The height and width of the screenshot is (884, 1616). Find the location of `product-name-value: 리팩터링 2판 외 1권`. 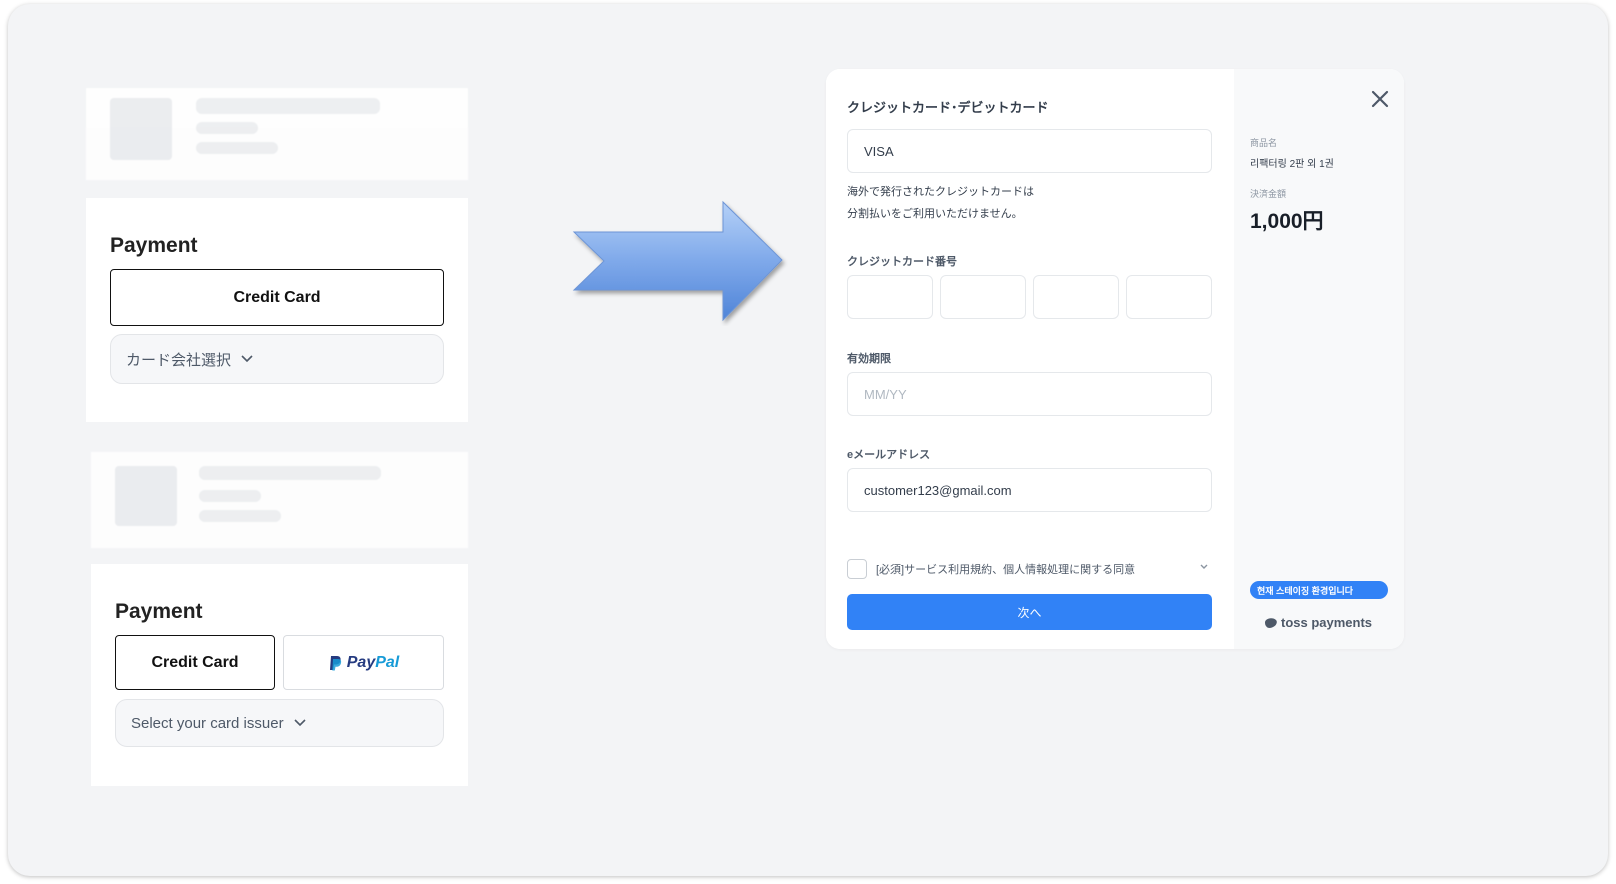

product-name-value: 리팩터링 2판 외 1권 is located at coordinates (1292, 164).